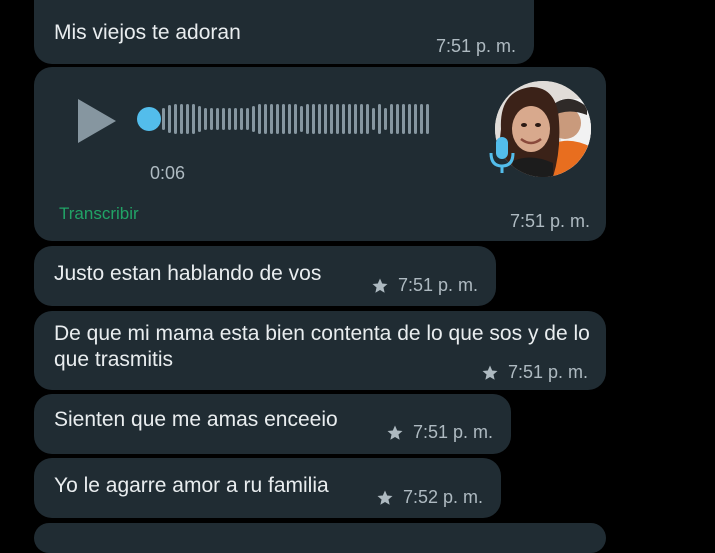 Image resolution: width=715 pixels, height=553 pixels. I want to click on message-bubble: Justo estan hablando de vos 7:51 p. m., so click(265, 276).